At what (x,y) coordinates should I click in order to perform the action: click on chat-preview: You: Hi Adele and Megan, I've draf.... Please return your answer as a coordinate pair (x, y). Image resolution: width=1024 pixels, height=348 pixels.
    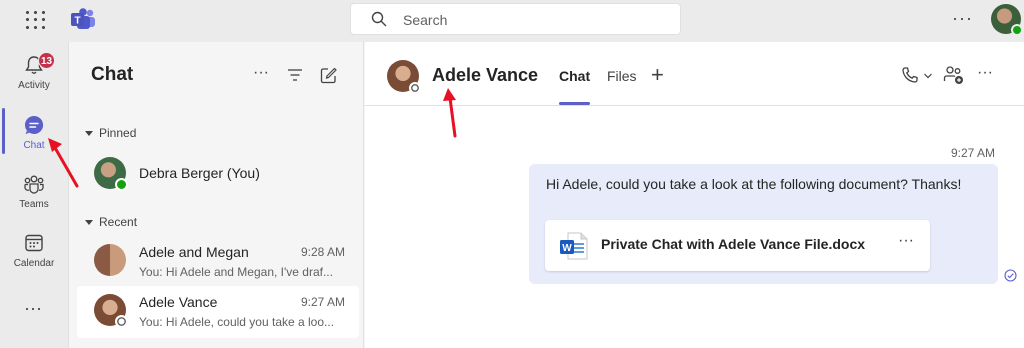
    Looking at the image, I should click on (236, 272).